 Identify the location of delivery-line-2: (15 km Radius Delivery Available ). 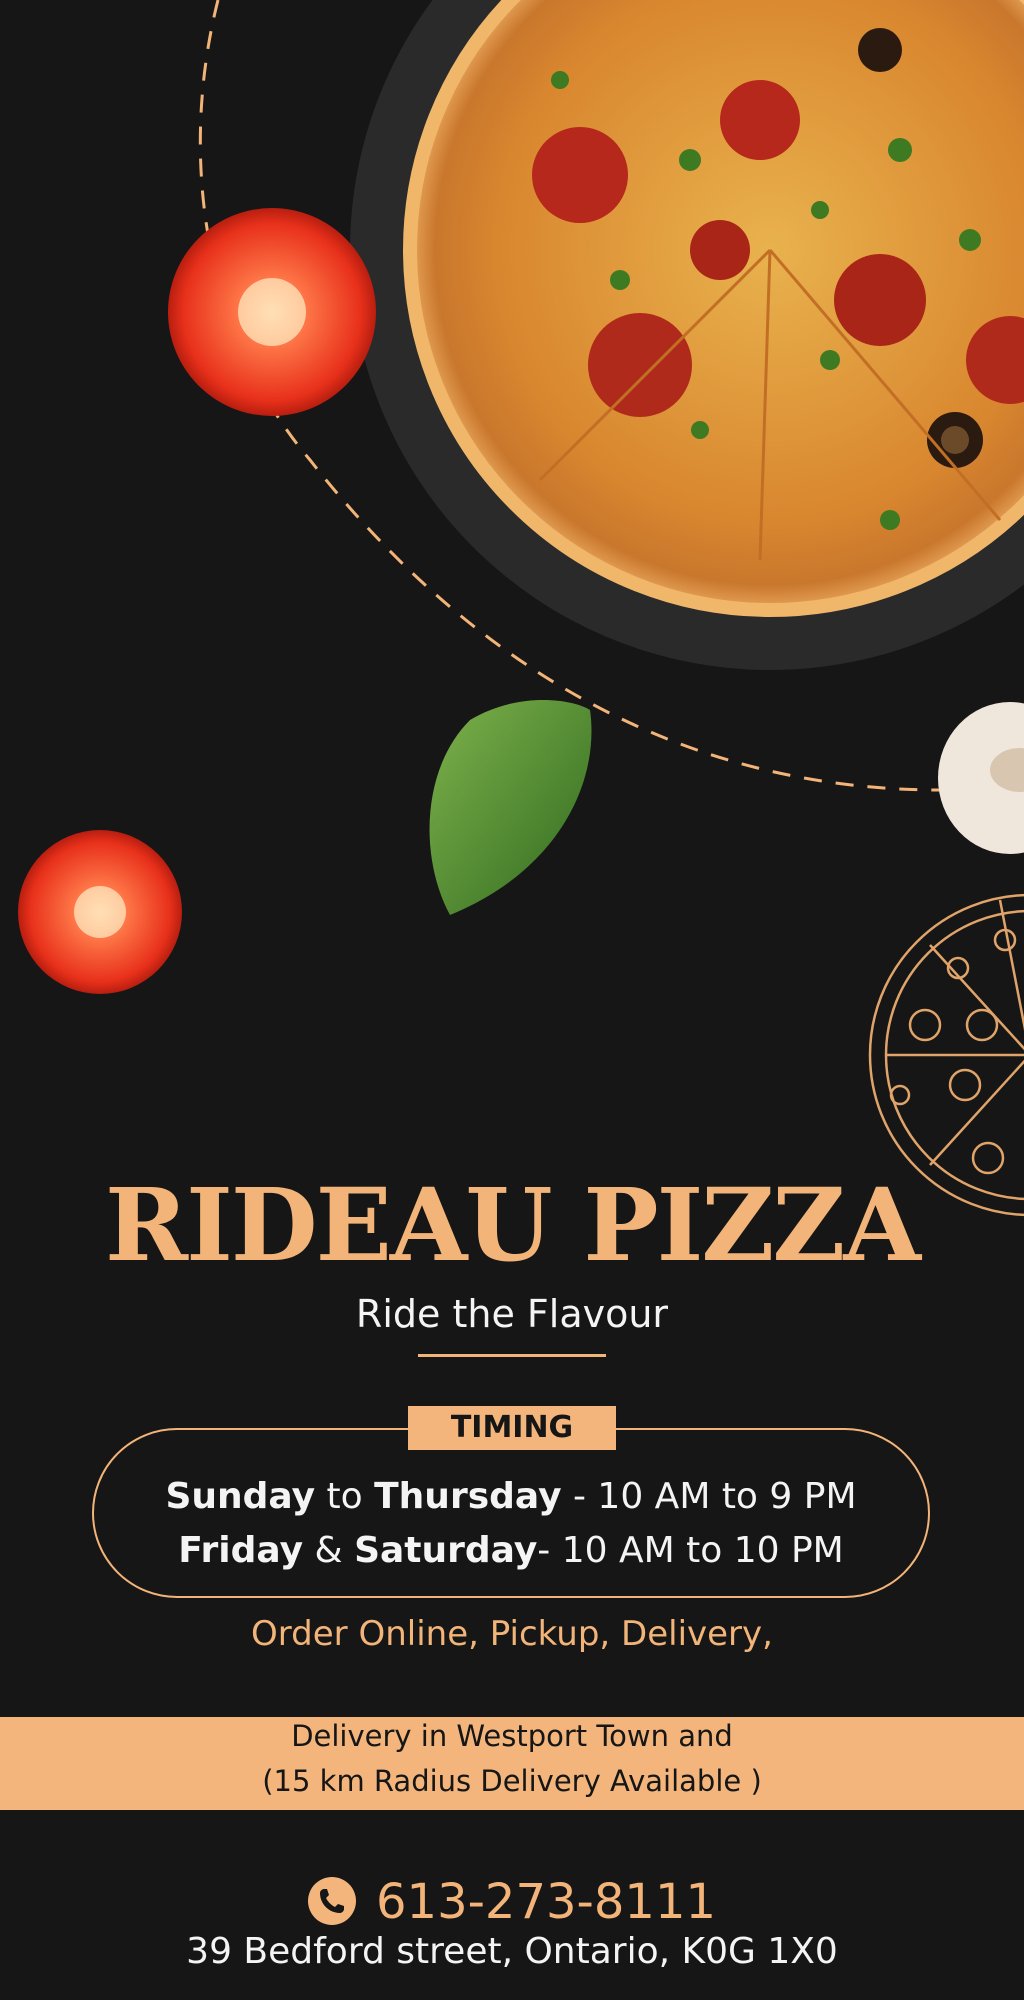
(512, 1781).